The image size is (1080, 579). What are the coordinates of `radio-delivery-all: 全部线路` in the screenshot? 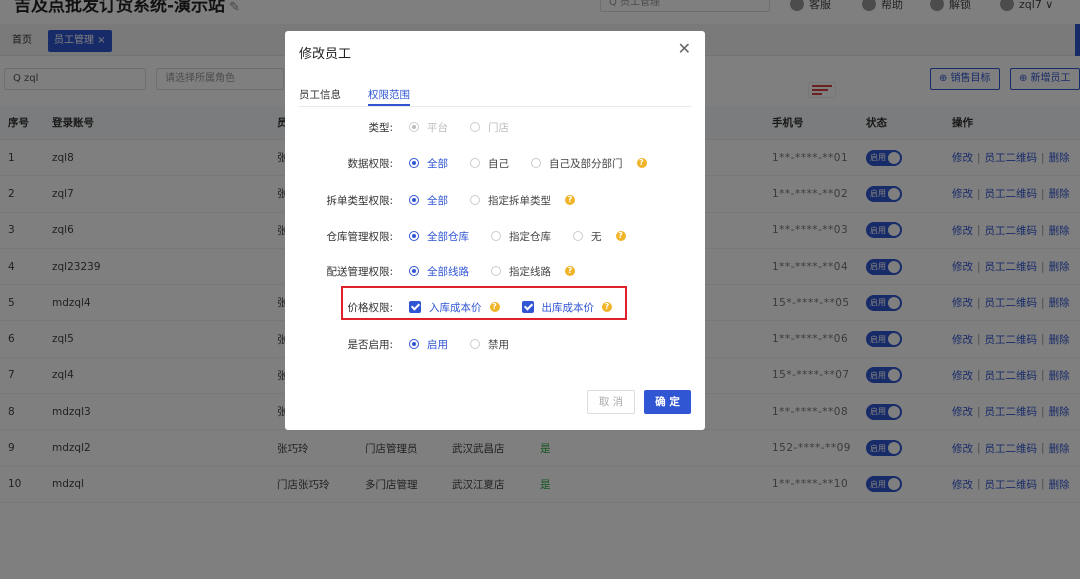 It's located at (439, 271).